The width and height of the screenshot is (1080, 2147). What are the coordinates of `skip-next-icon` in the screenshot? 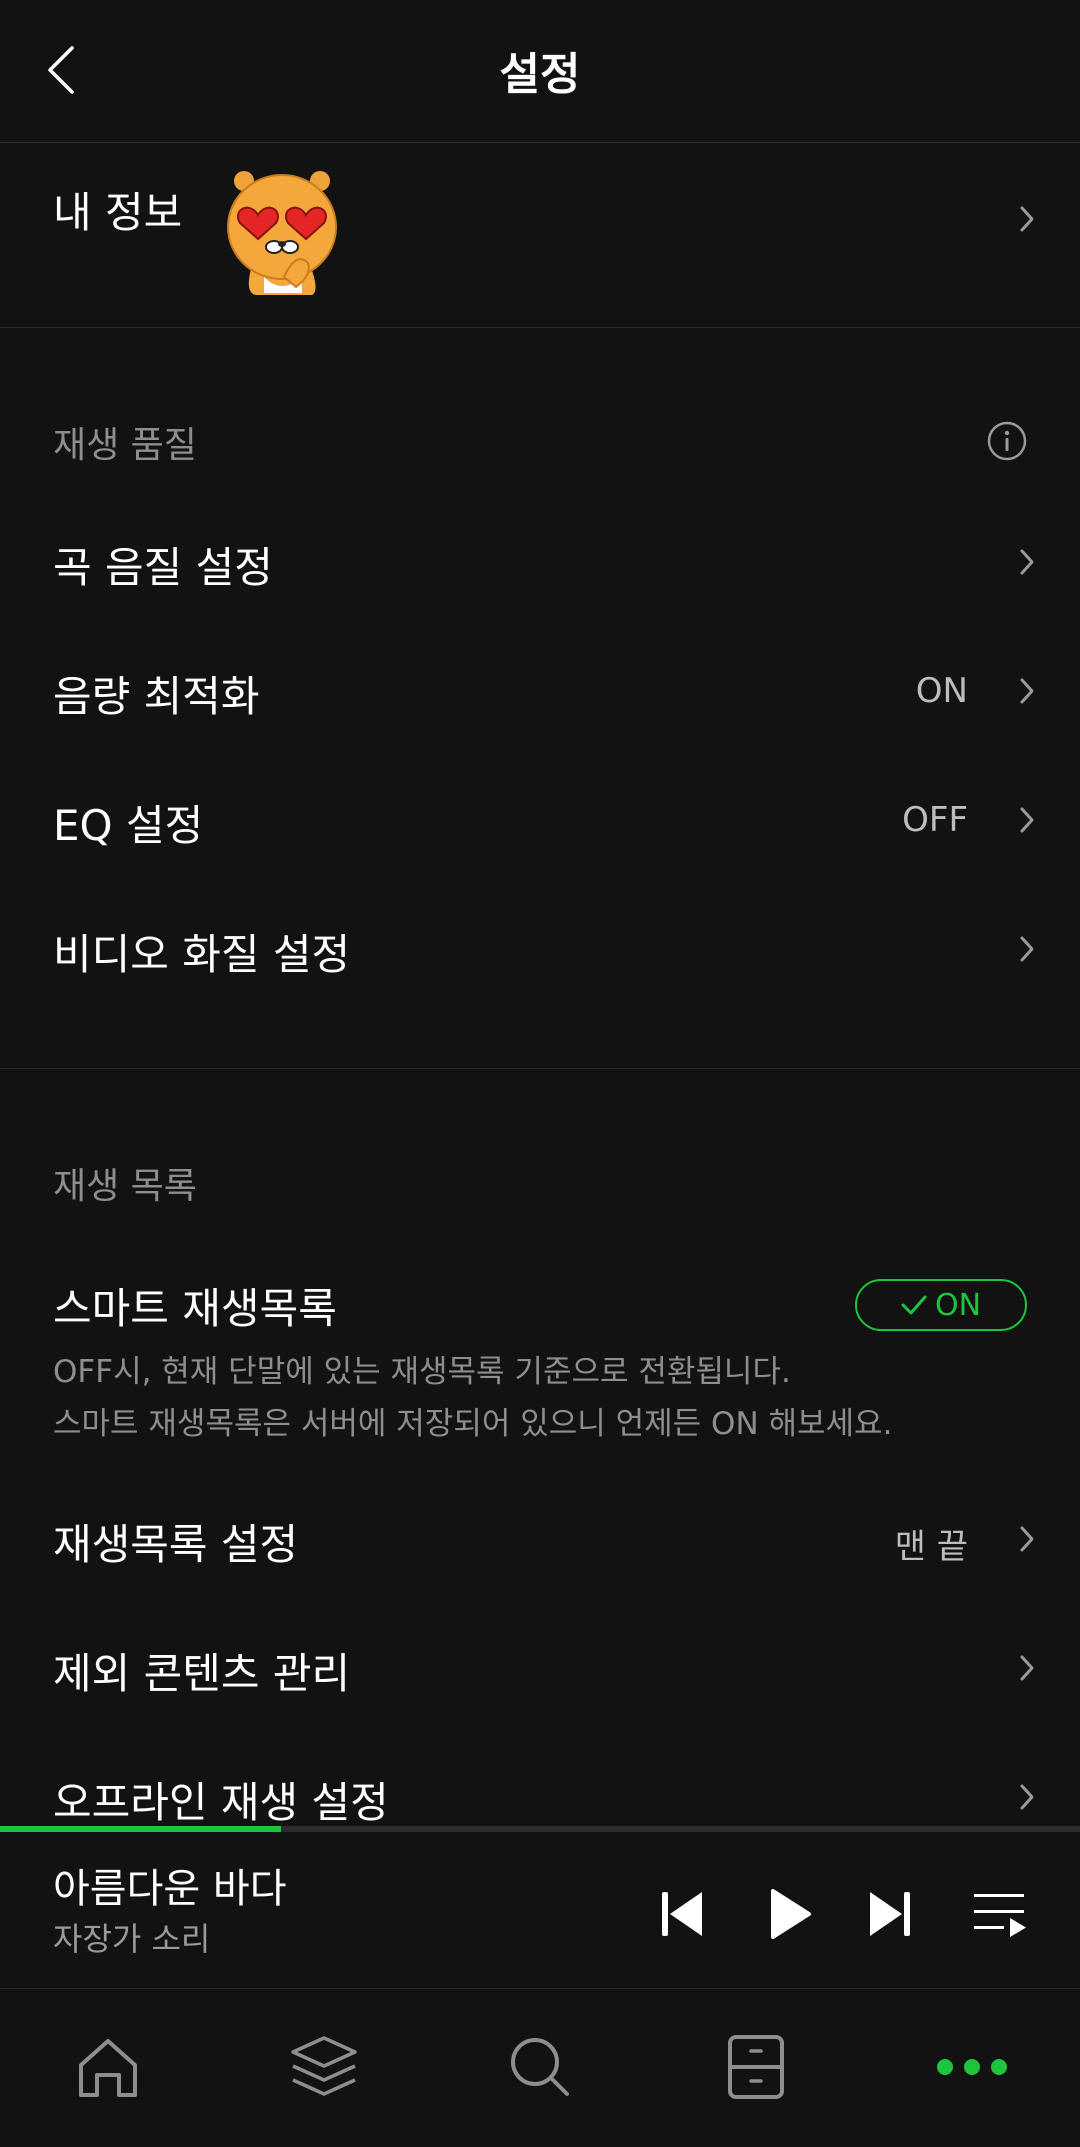 It's located at (890, 1914).